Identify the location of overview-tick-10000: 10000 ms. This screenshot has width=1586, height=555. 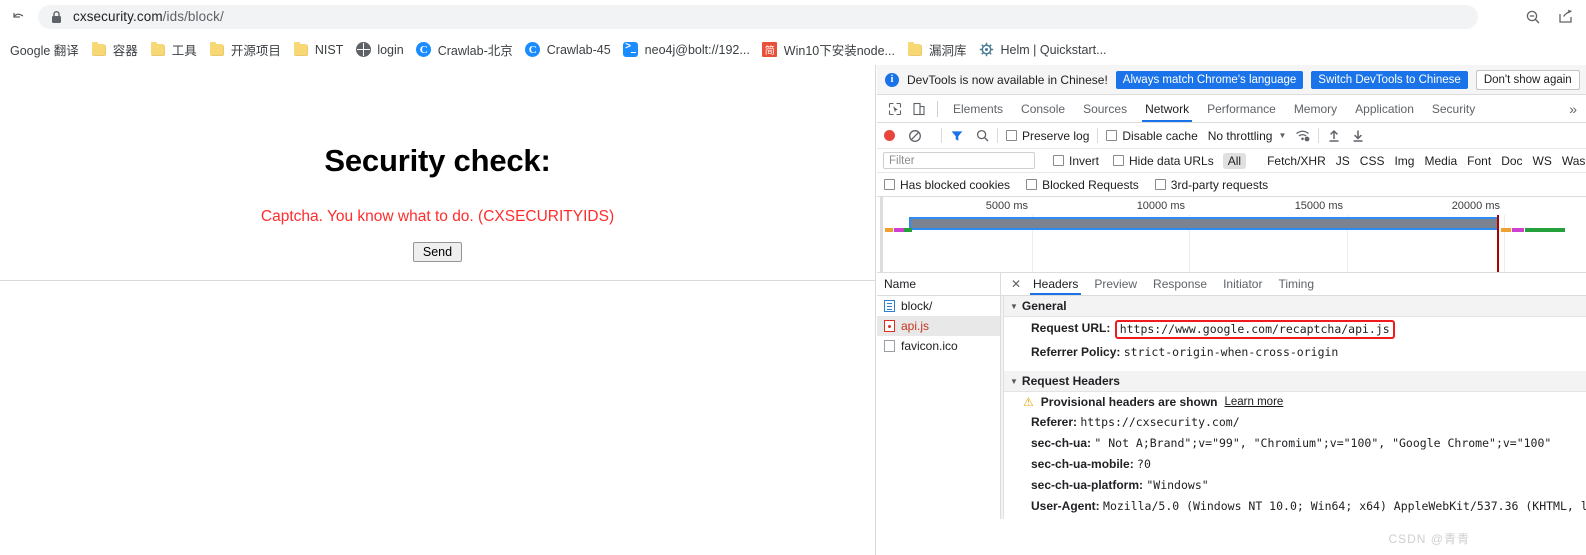
(1160, 206).